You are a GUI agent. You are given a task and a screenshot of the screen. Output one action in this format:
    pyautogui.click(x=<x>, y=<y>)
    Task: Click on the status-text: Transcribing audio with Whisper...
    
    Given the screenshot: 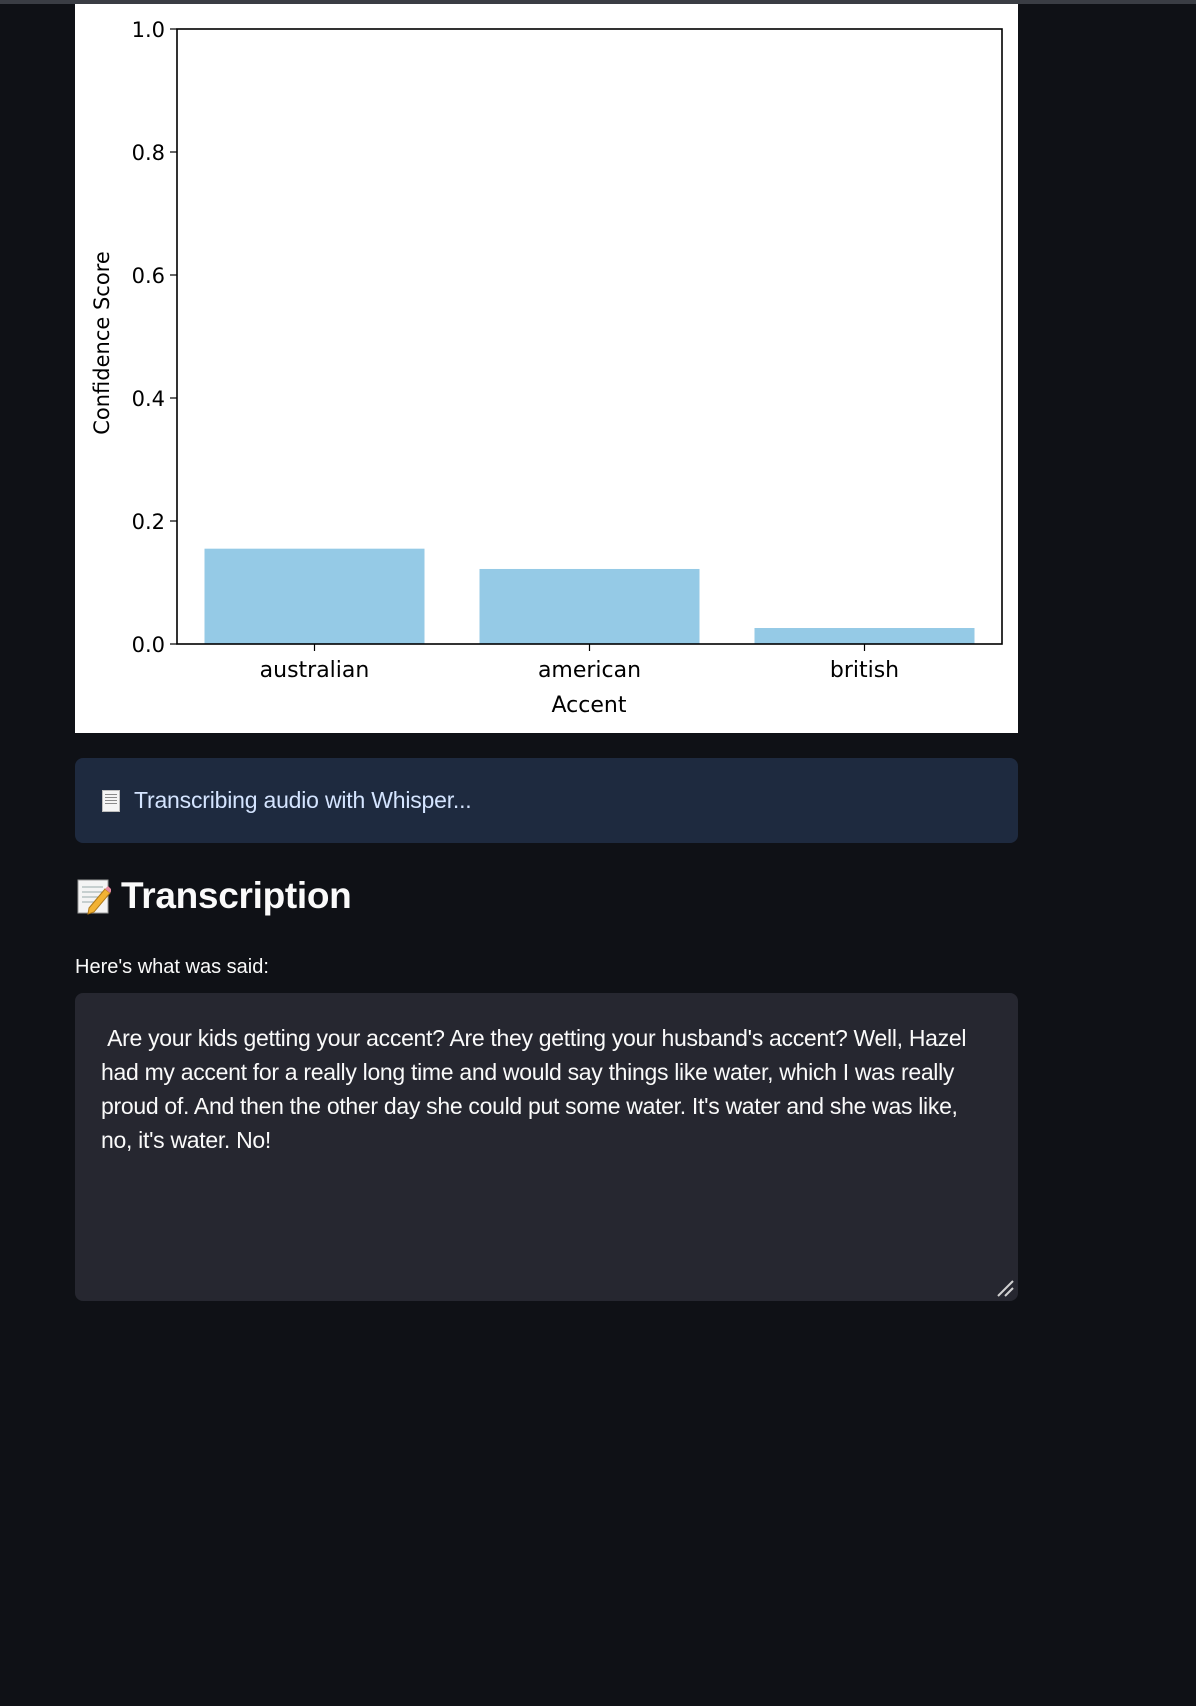 What is the action you would take?
    pyautogui.click(x=303, y=800)
    